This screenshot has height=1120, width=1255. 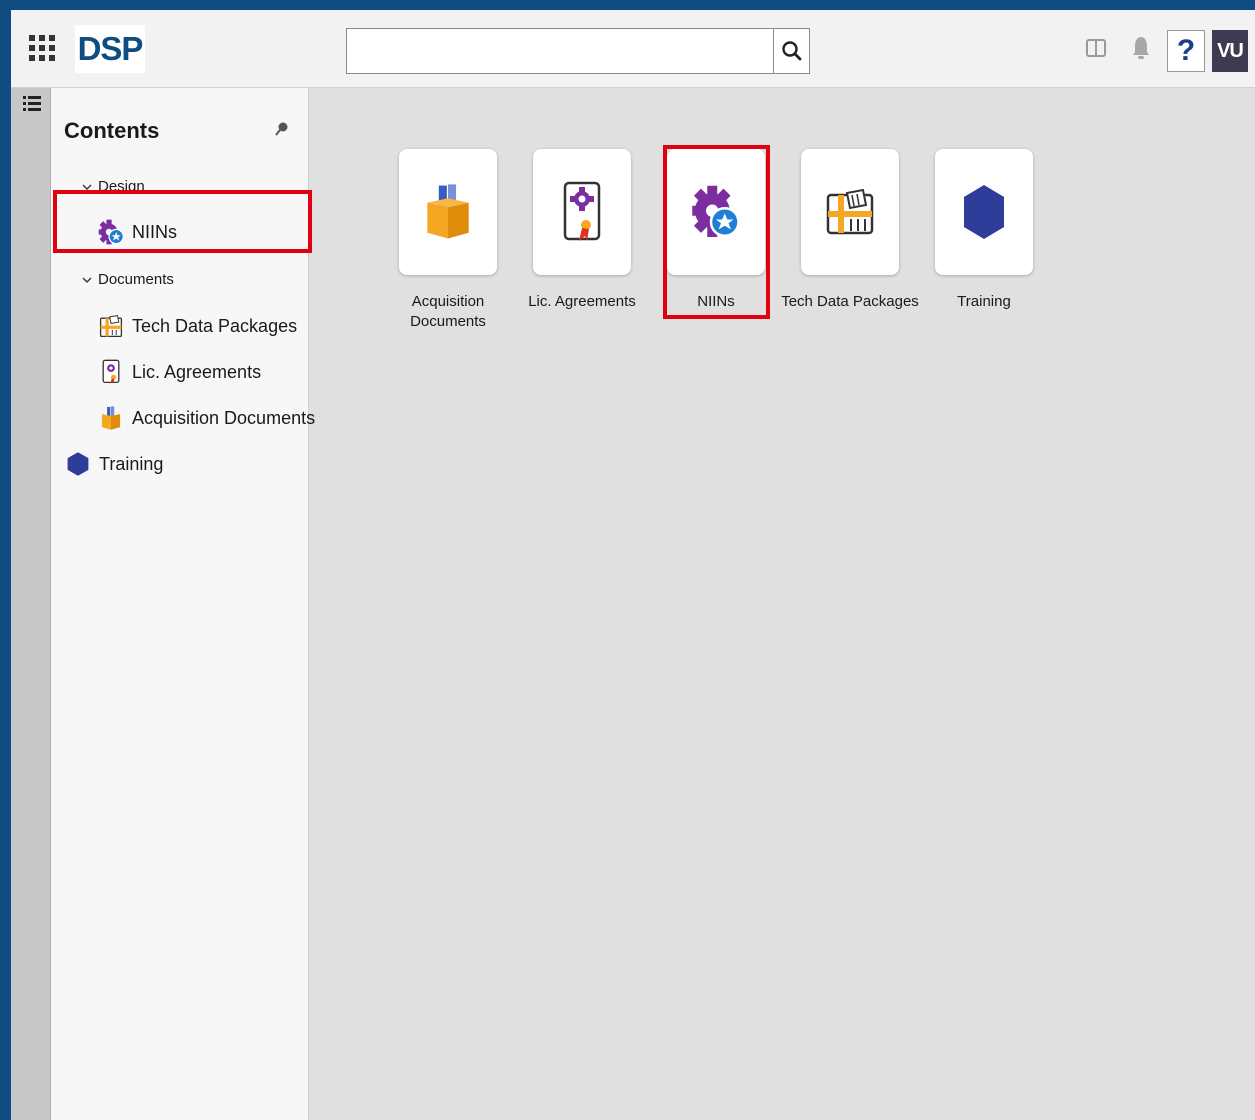 I want to click on sidebar-item-tech-data-packages: Tech Data Packages, so click(x=197, y=326).